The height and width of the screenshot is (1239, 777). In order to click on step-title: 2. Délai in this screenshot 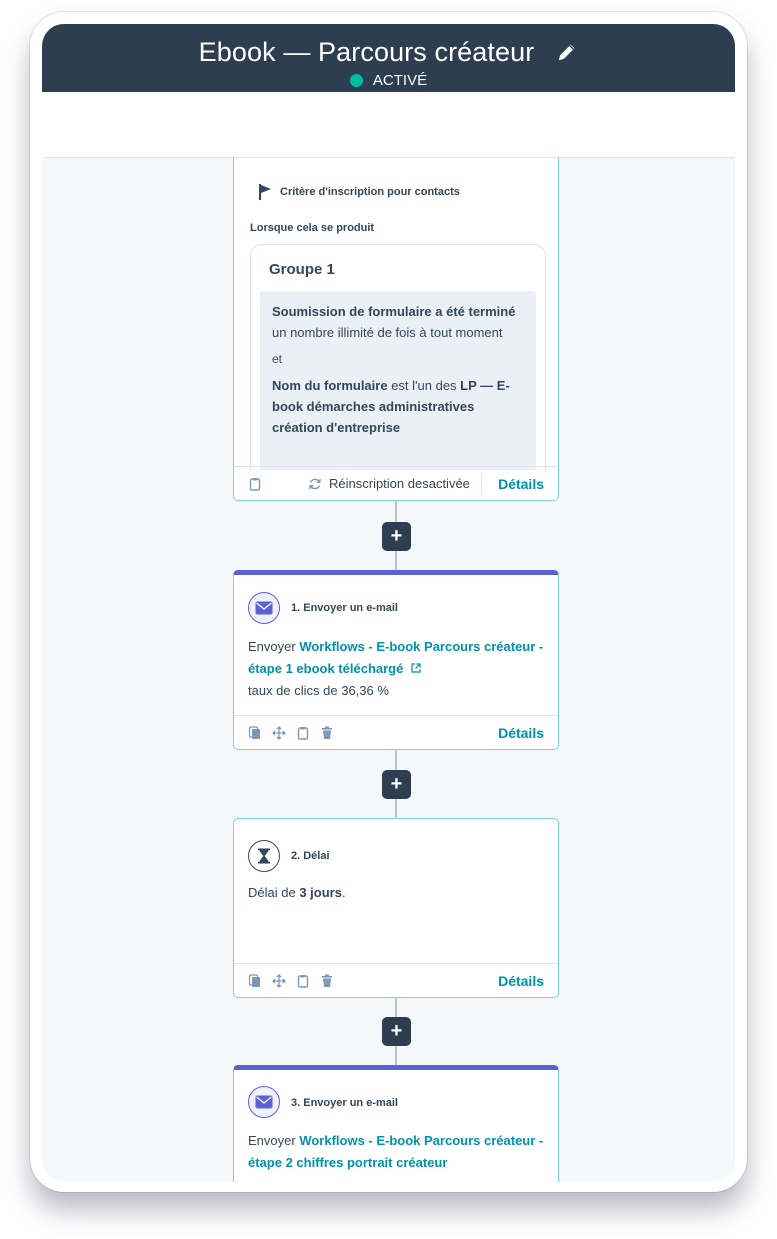, I will do `click(310, 856)`.